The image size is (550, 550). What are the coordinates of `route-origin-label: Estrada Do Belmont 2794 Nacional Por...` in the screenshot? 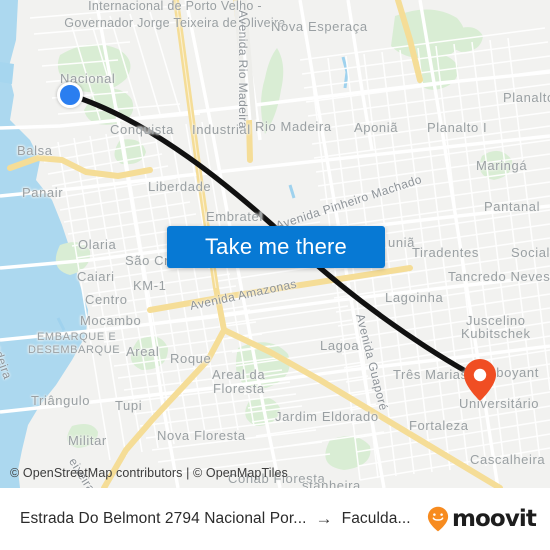 It's located at (163, 518).